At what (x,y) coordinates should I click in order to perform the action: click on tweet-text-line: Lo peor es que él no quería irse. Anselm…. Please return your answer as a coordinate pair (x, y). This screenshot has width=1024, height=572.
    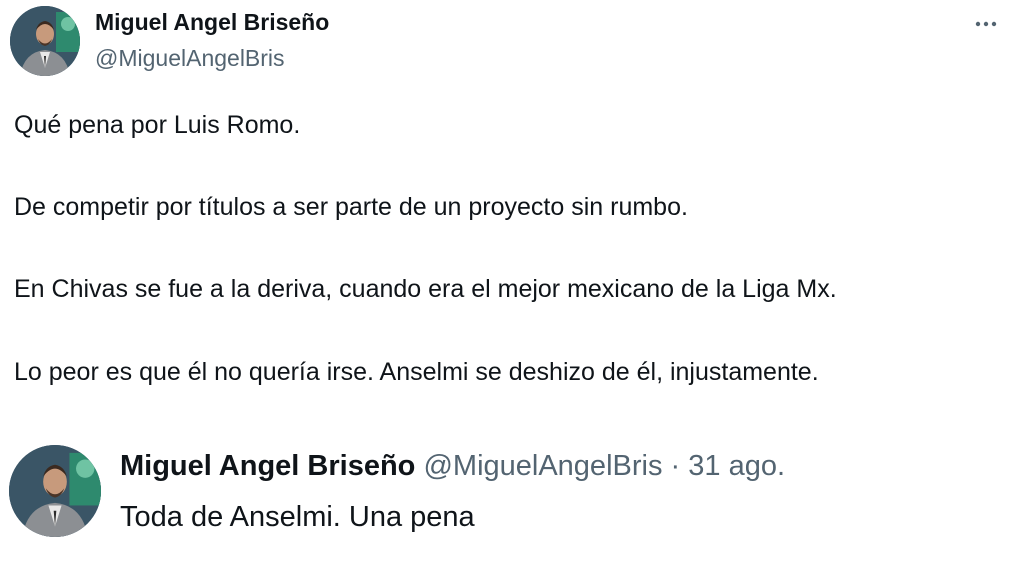
    Looking at the image, I should click on (416, 372).